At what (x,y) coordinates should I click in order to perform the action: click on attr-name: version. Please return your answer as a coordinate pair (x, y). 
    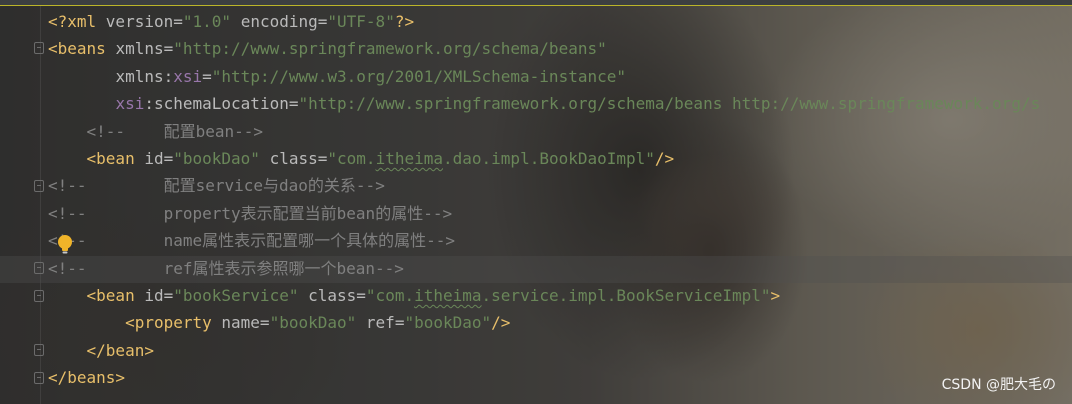
    Looking at the image, I should click on (139, 21).